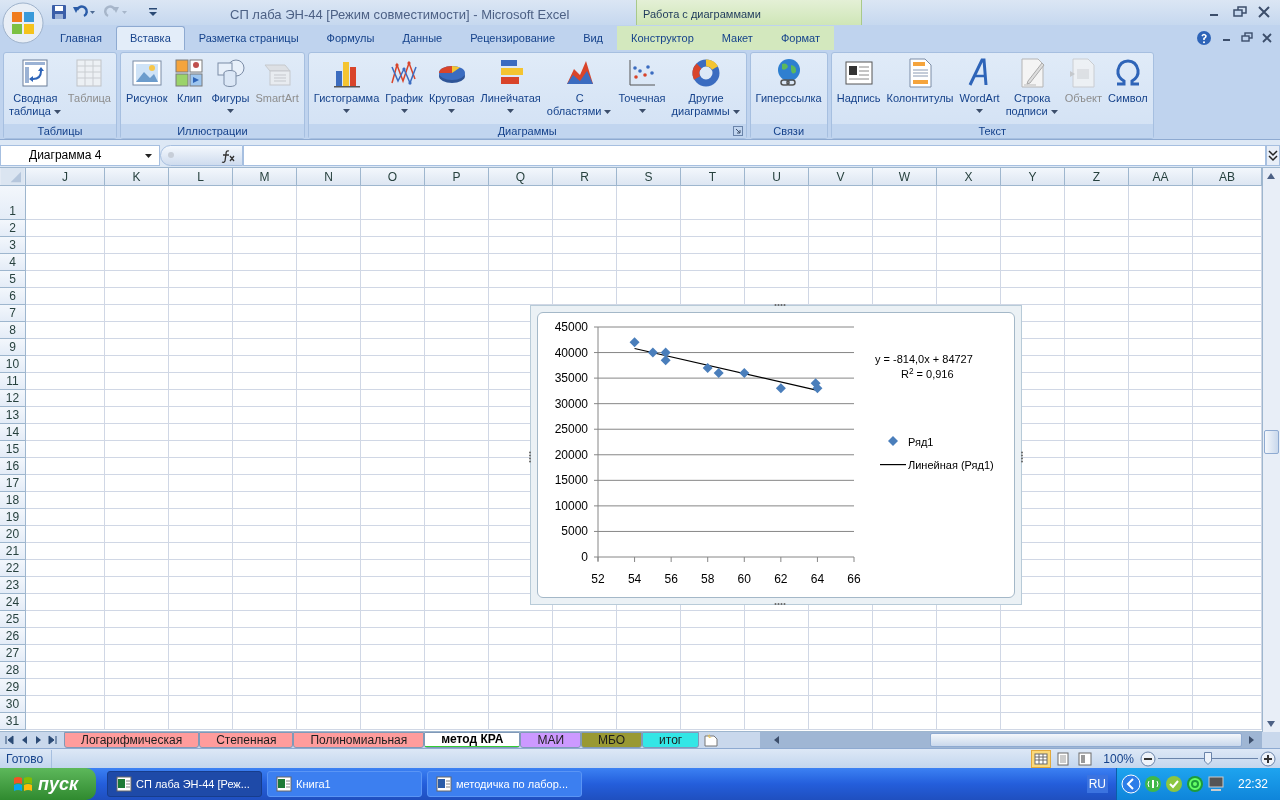 Image resolution: width=1280 pixels, height=800 pixels. Describe the element at coordinates (137, 177) in the screenshot. I see `column-header: K` at that location.